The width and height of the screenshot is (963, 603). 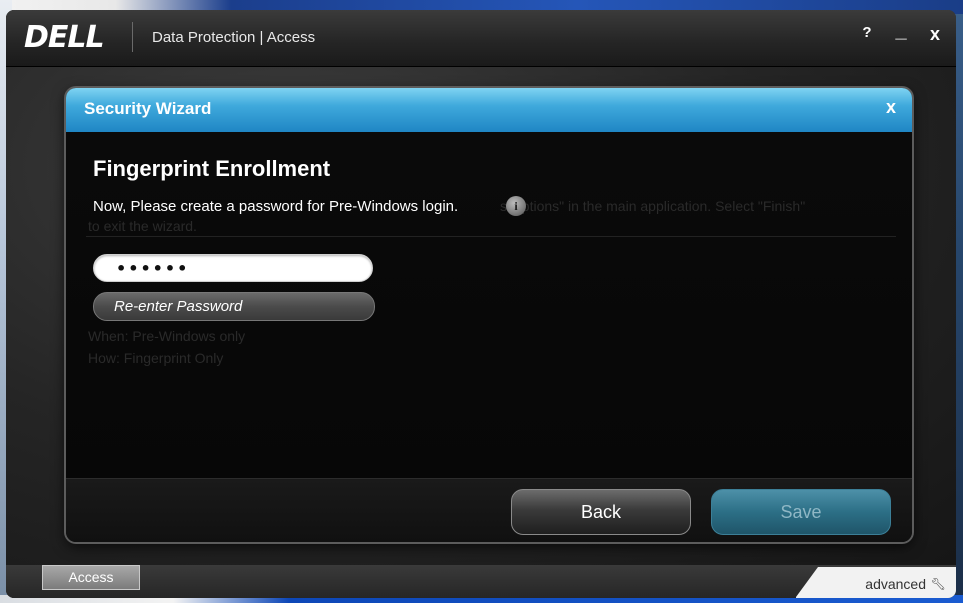 What do you see at coordinates (132, 37) in the screenshot?
I see `title-separator` at bounding box center [132, 37].